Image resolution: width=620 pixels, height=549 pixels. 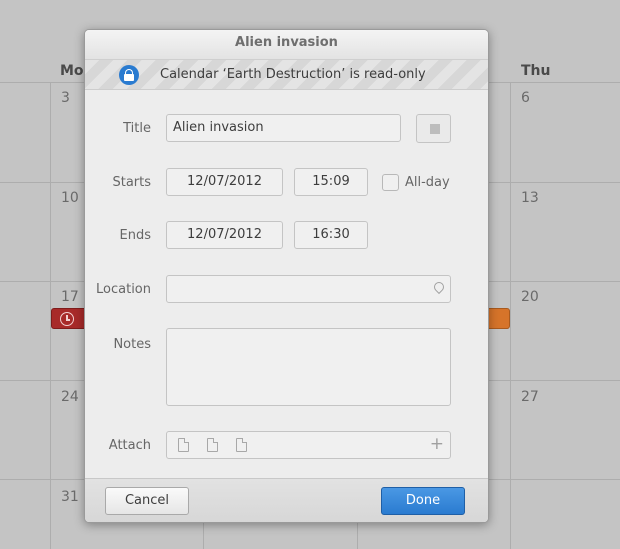 I want to click on dialog-footer: Cancel Done, so click(x=286, y=500).